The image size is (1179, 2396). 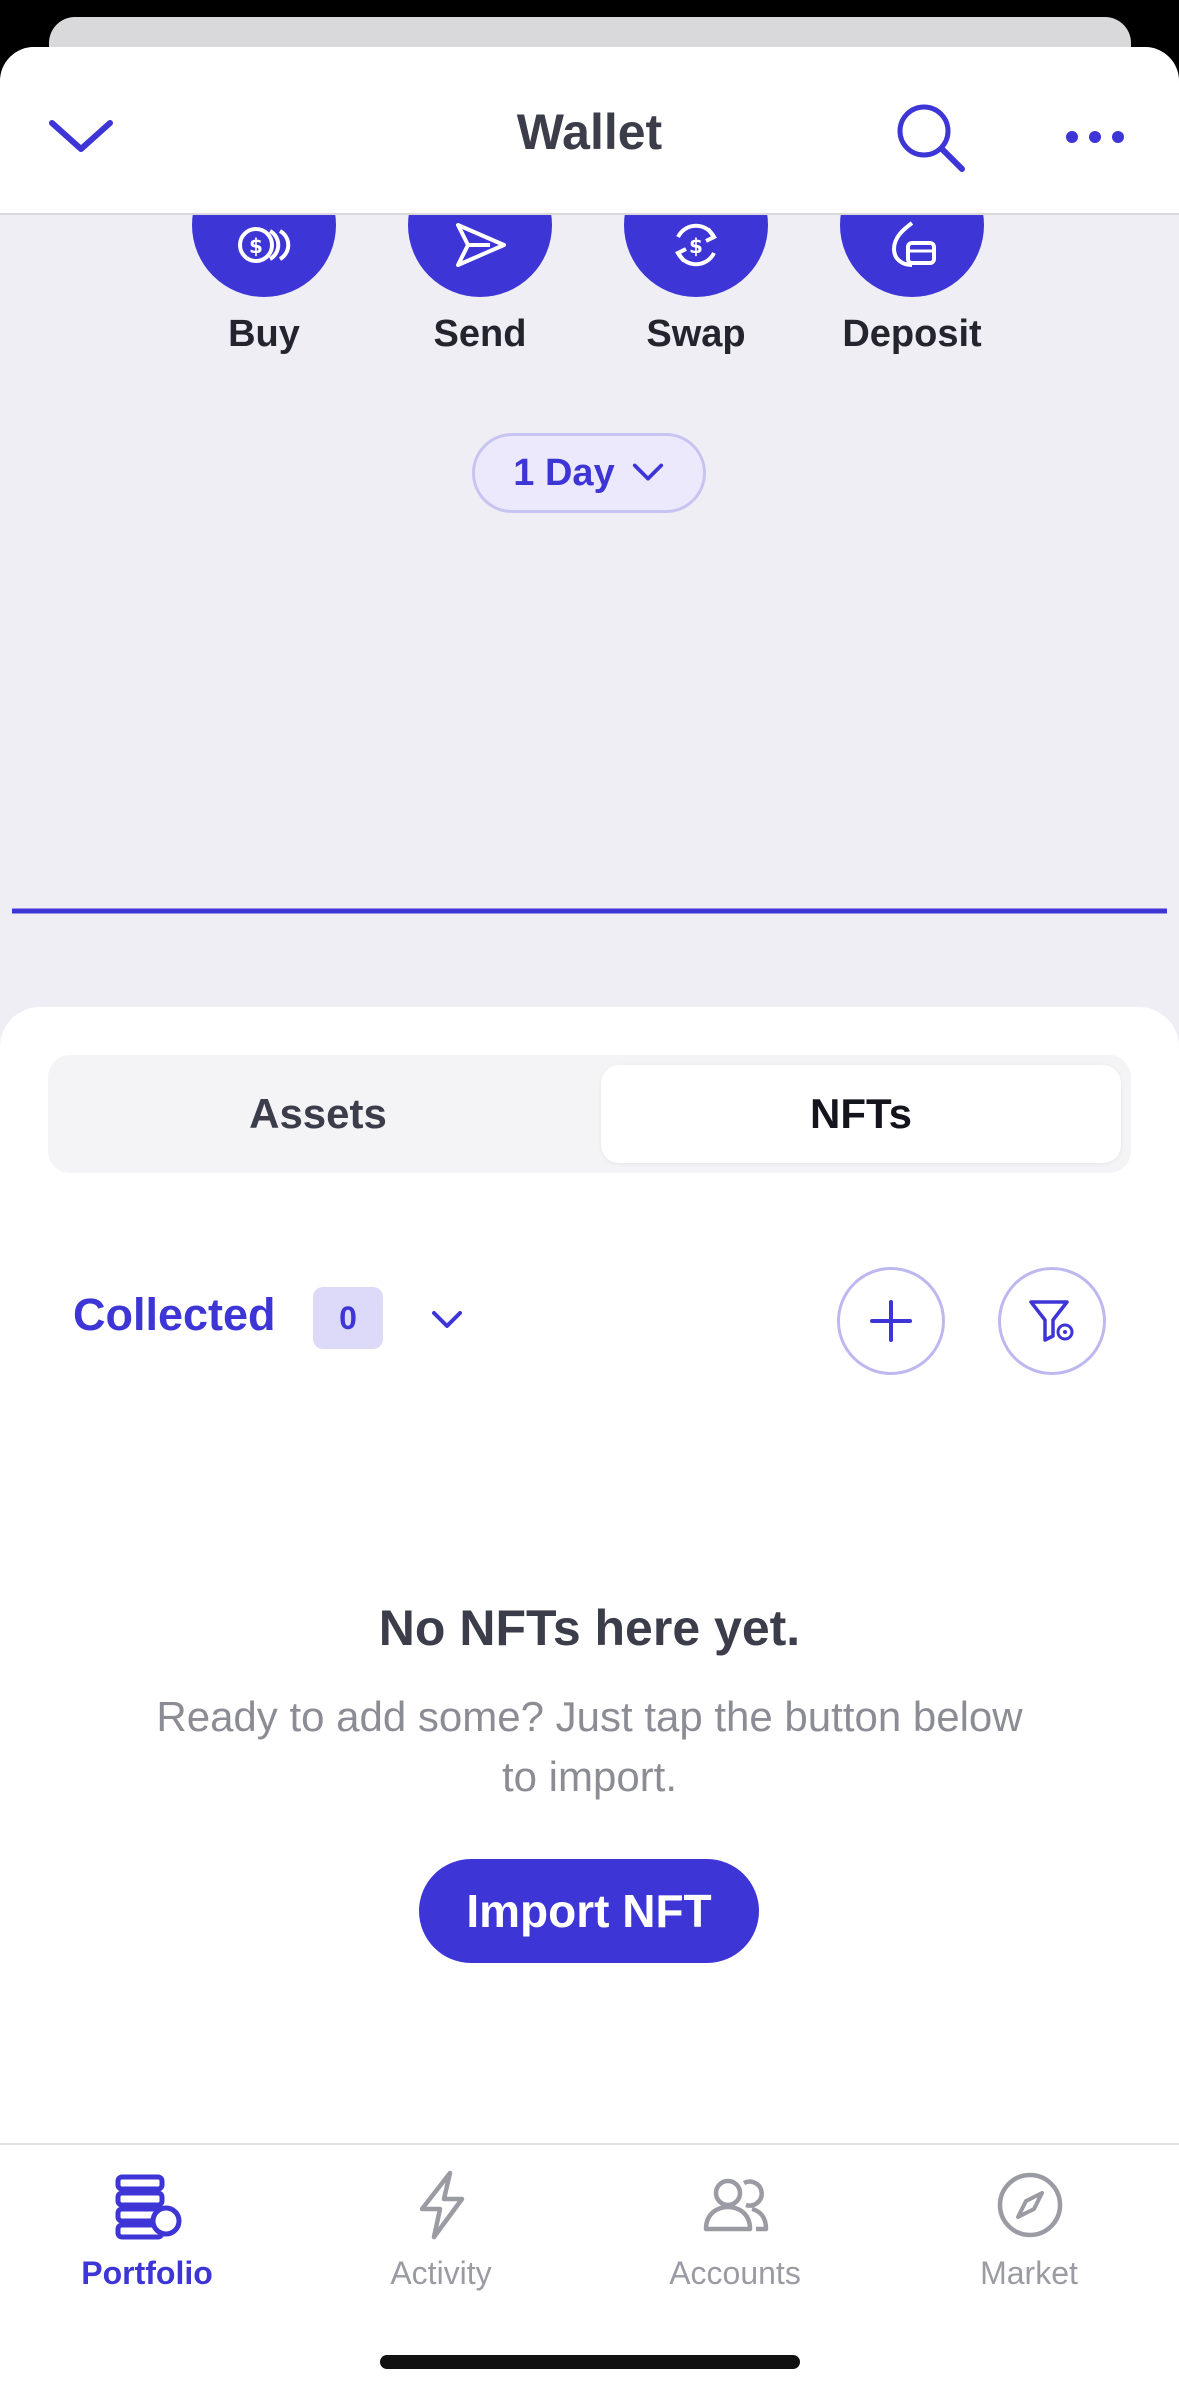 I want to click on home-indicator, so click(x=590, y=2362).